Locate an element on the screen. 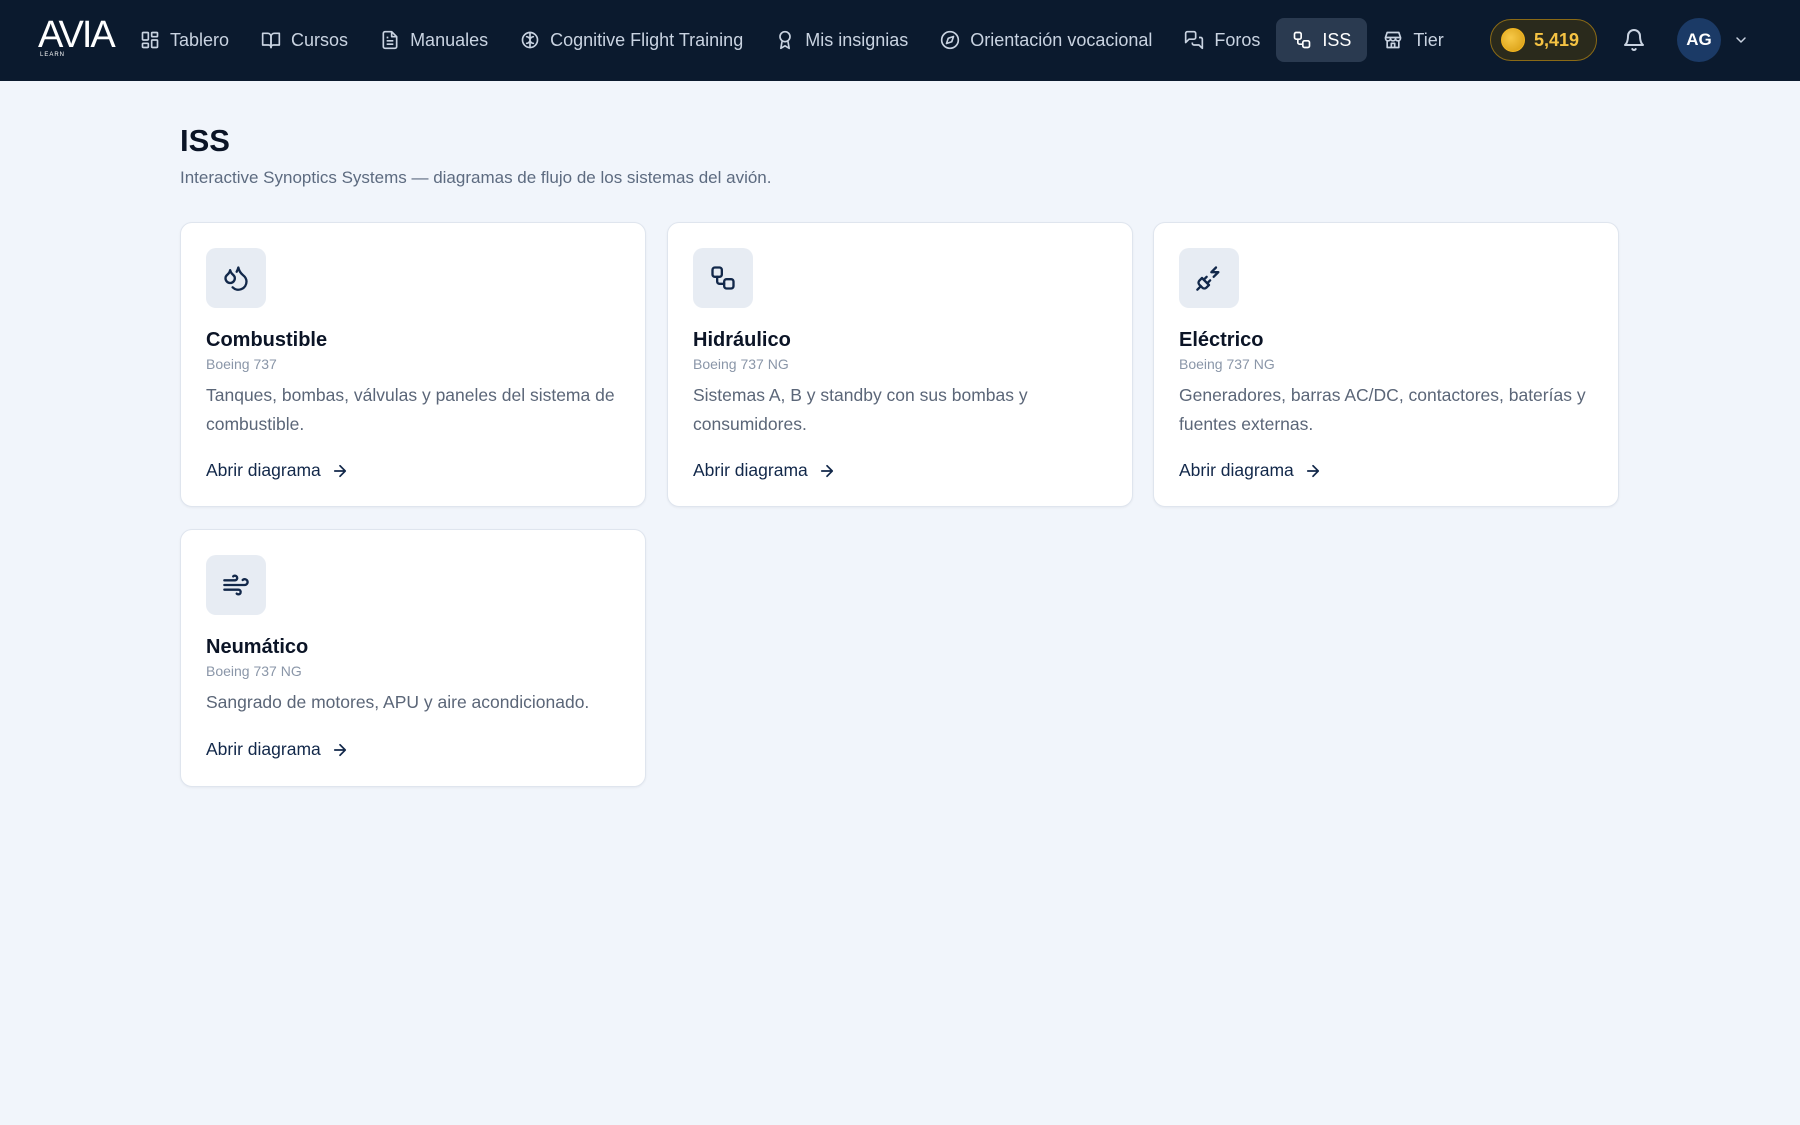 This screenshot has height=1125, width=1800. nav-label: Mis insignias is located at coordinates (857, 39).